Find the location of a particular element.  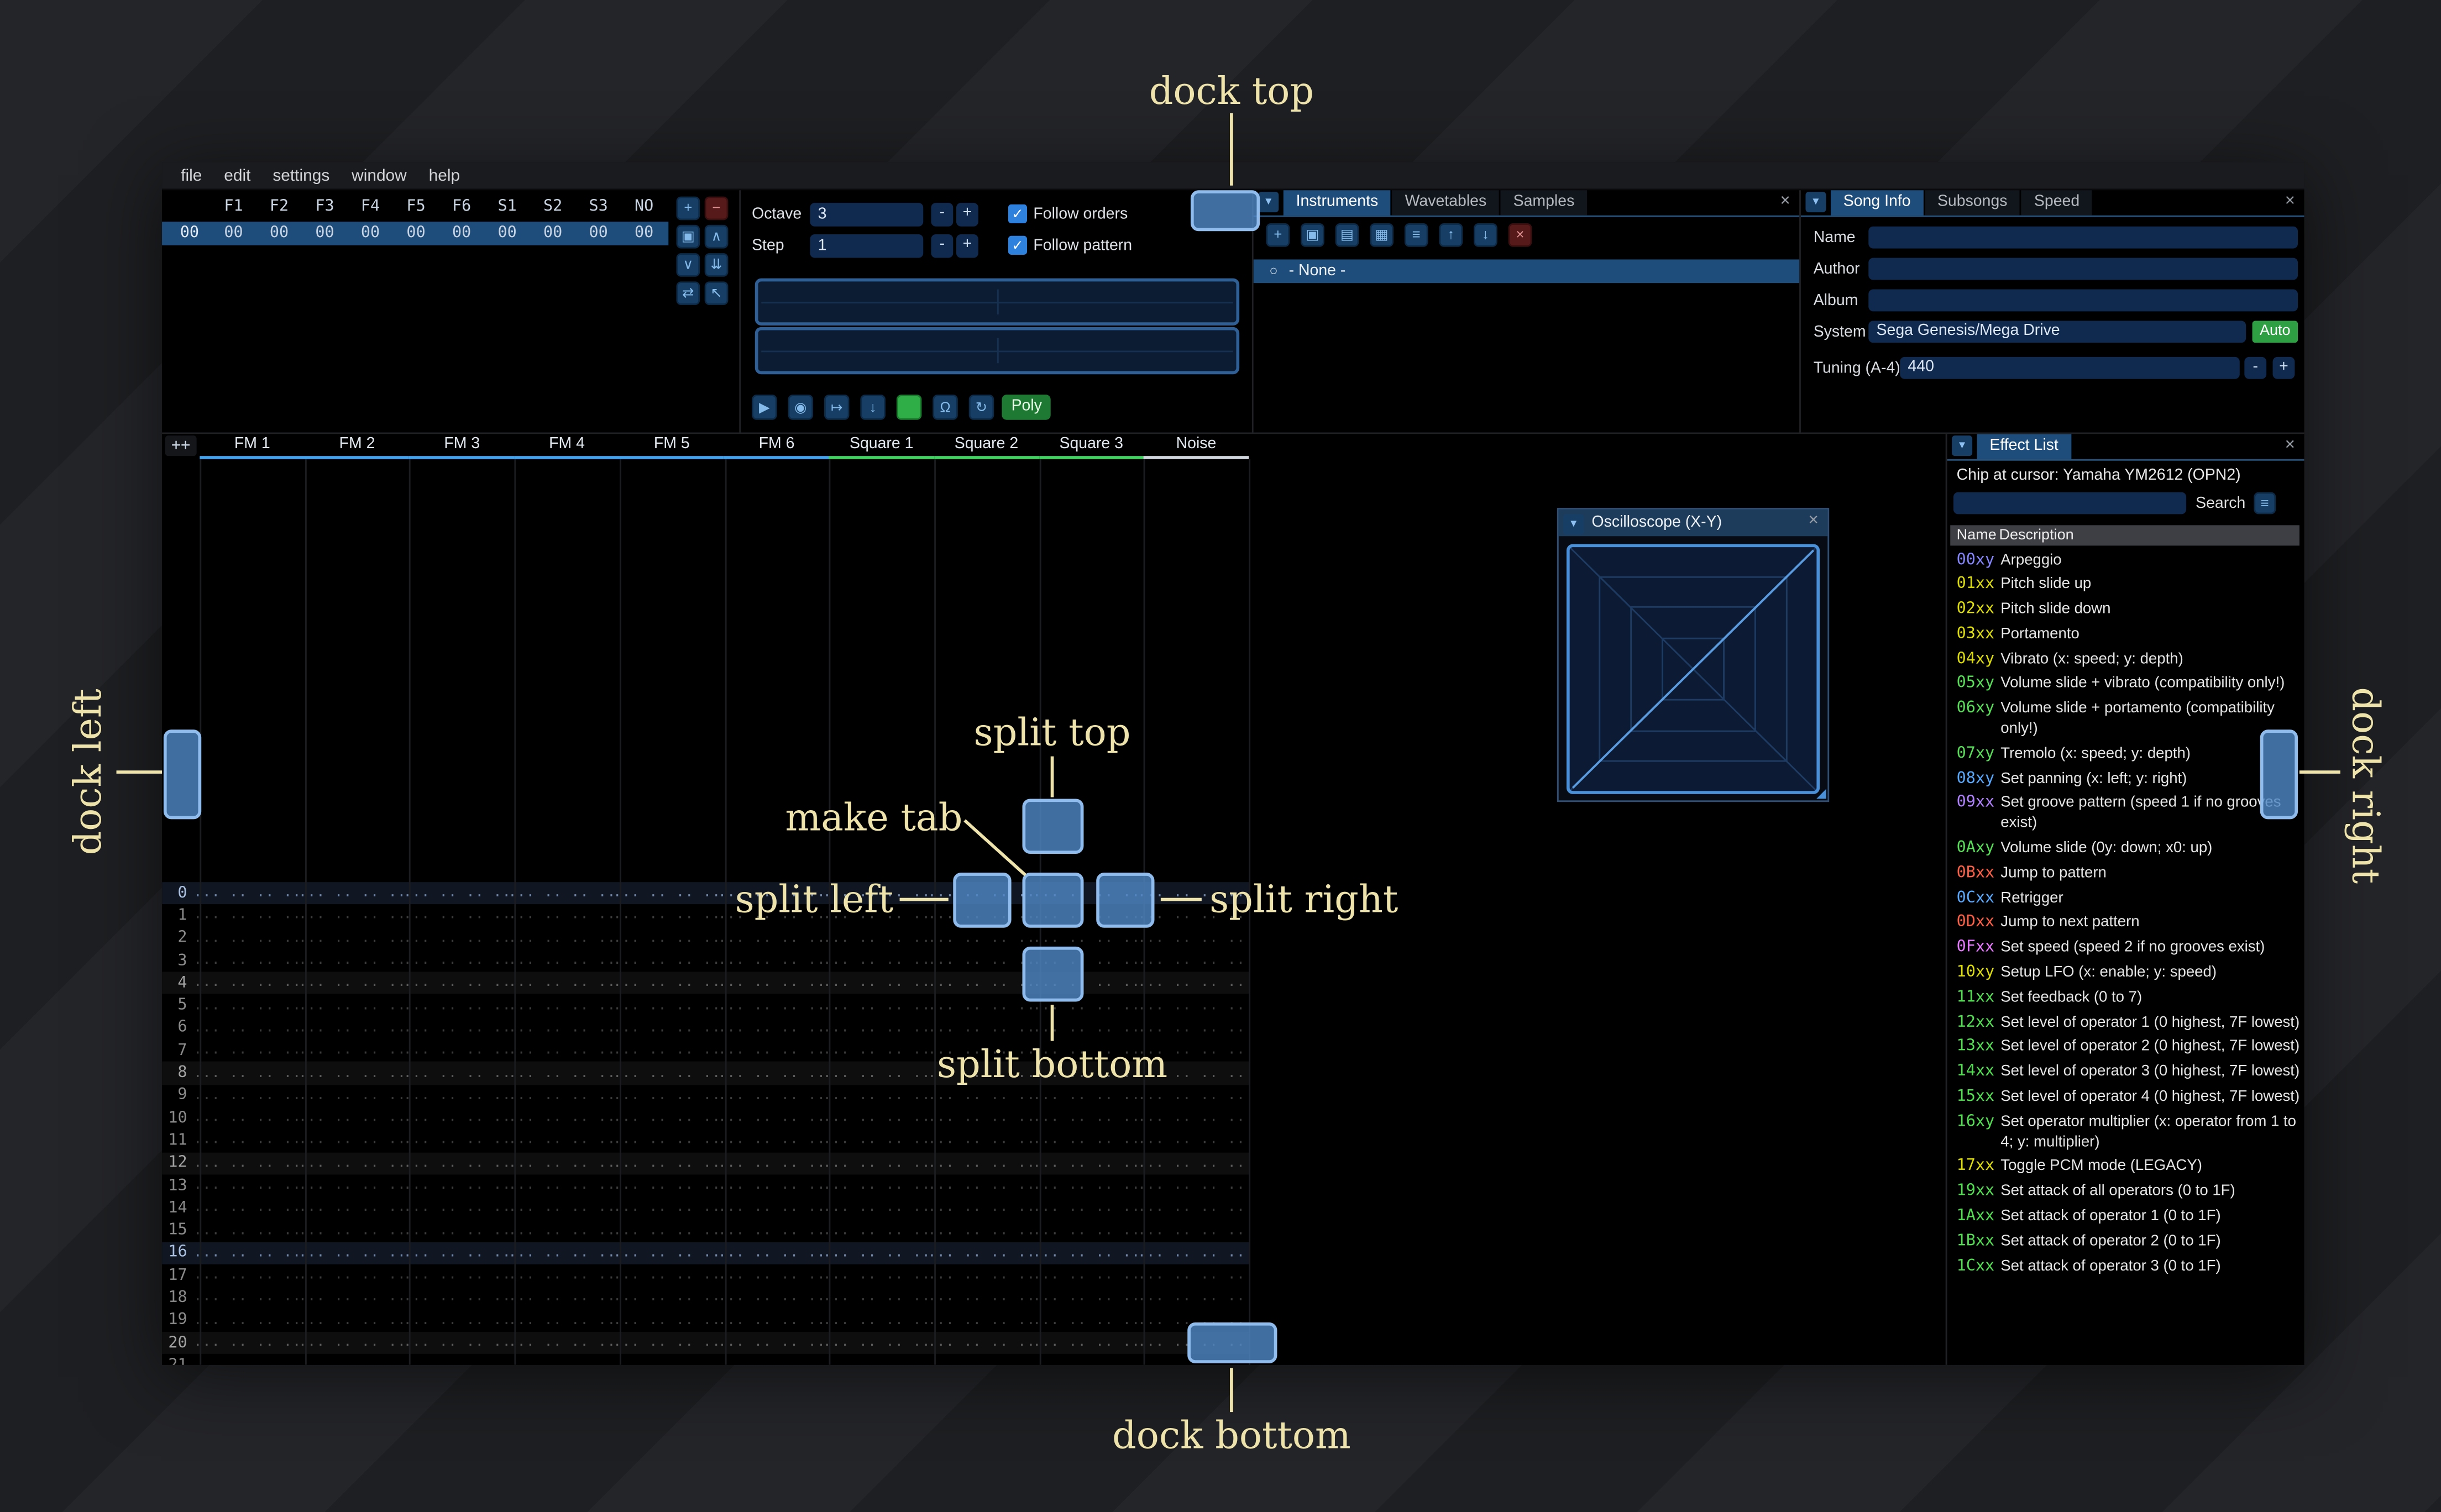

channel-header-square-2: Square 2 is located at coordinates (986, 447).